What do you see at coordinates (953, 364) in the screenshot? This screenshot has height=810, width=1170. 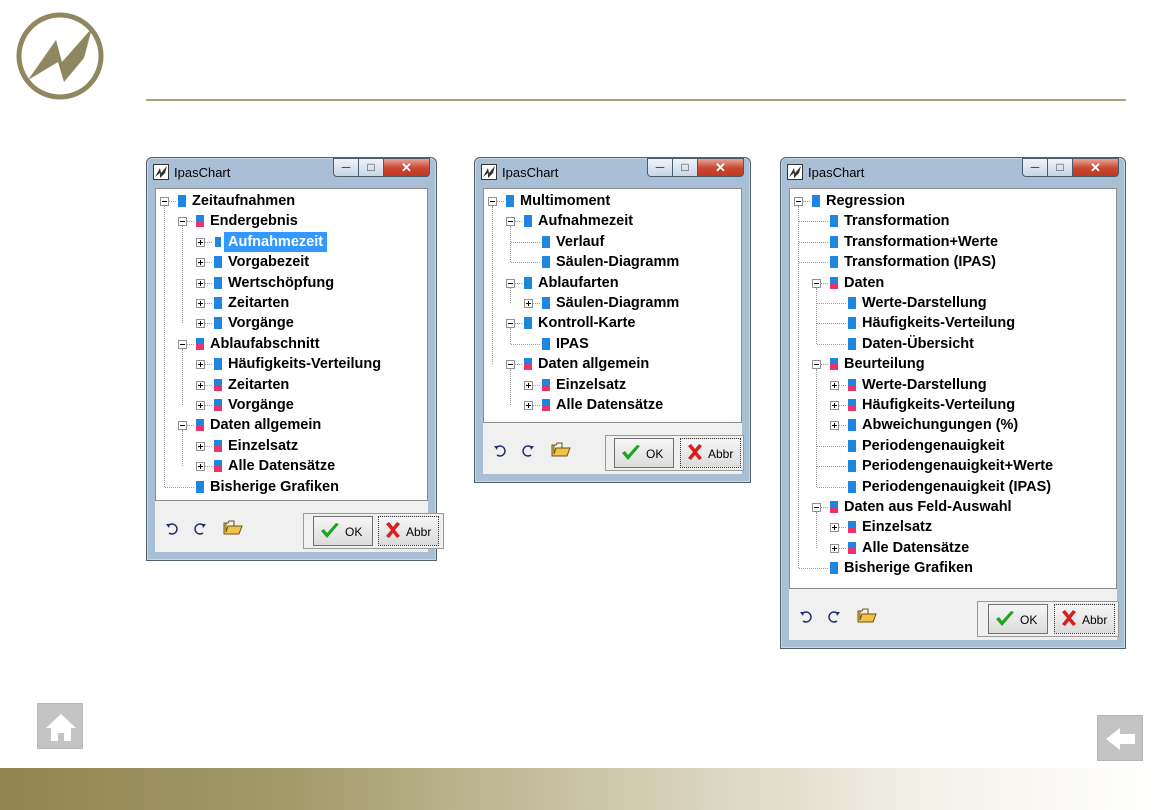 I see `tree-node: Beurteilung` at bounding box center [953, 364].